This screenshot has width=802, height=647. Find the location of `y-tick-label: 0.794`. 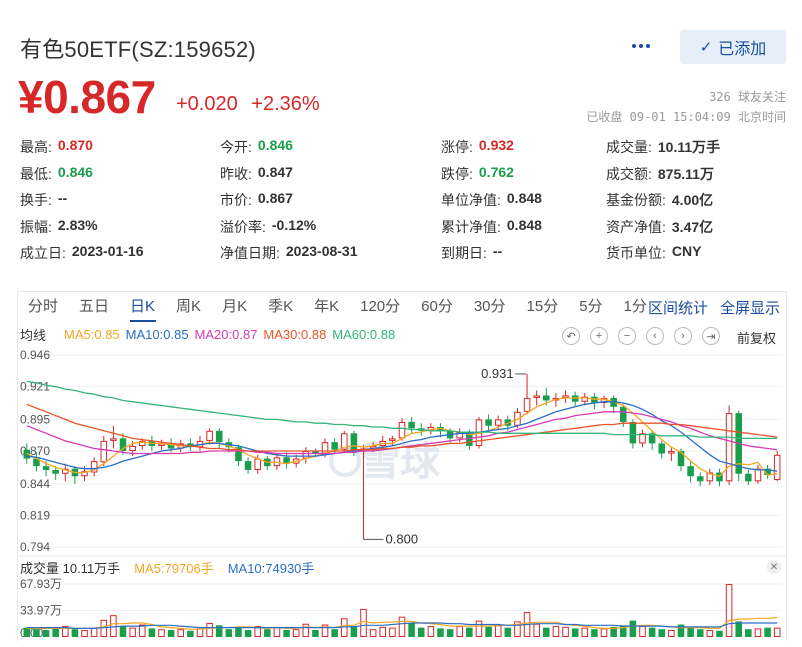

y-tick-label: 0.794 is located at coordinates (35, 547).